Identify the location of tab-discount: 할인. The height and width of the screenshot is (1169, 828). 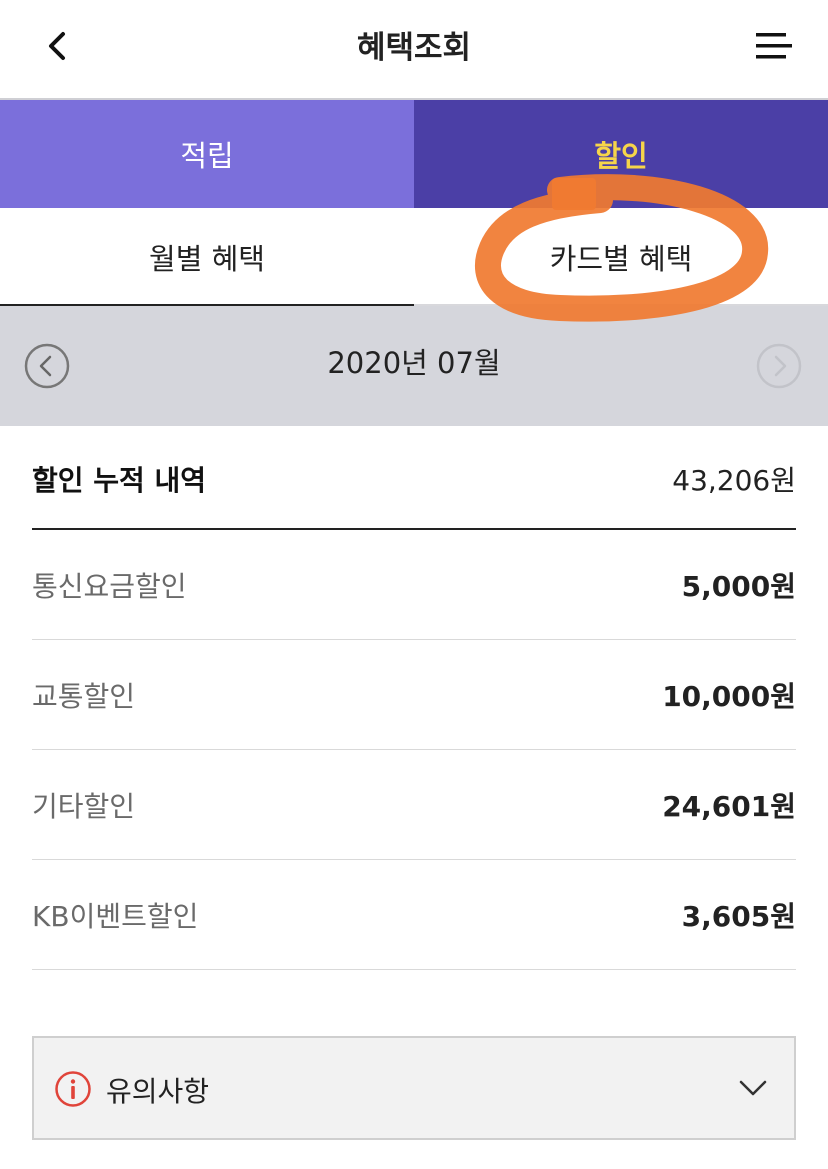
(621, 154).